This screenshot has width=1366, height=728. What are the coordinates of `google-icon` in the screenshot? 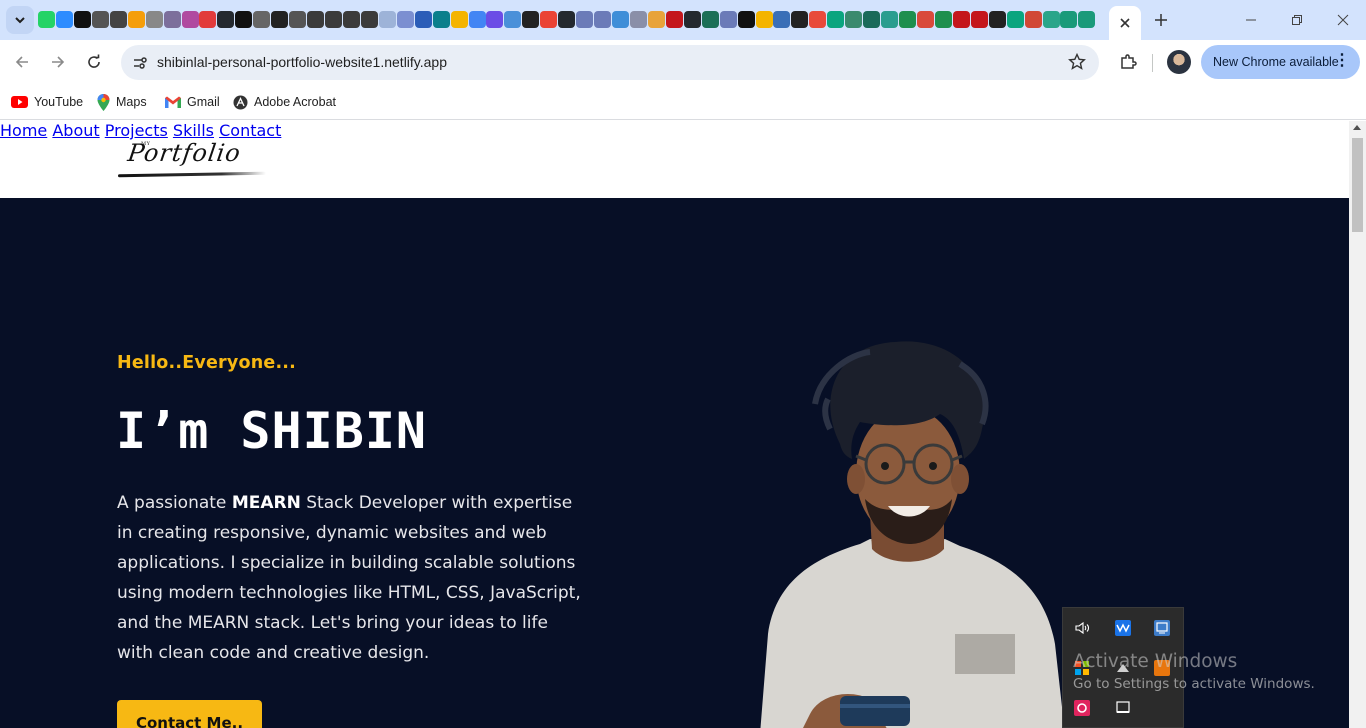 It's located at (477, 19).